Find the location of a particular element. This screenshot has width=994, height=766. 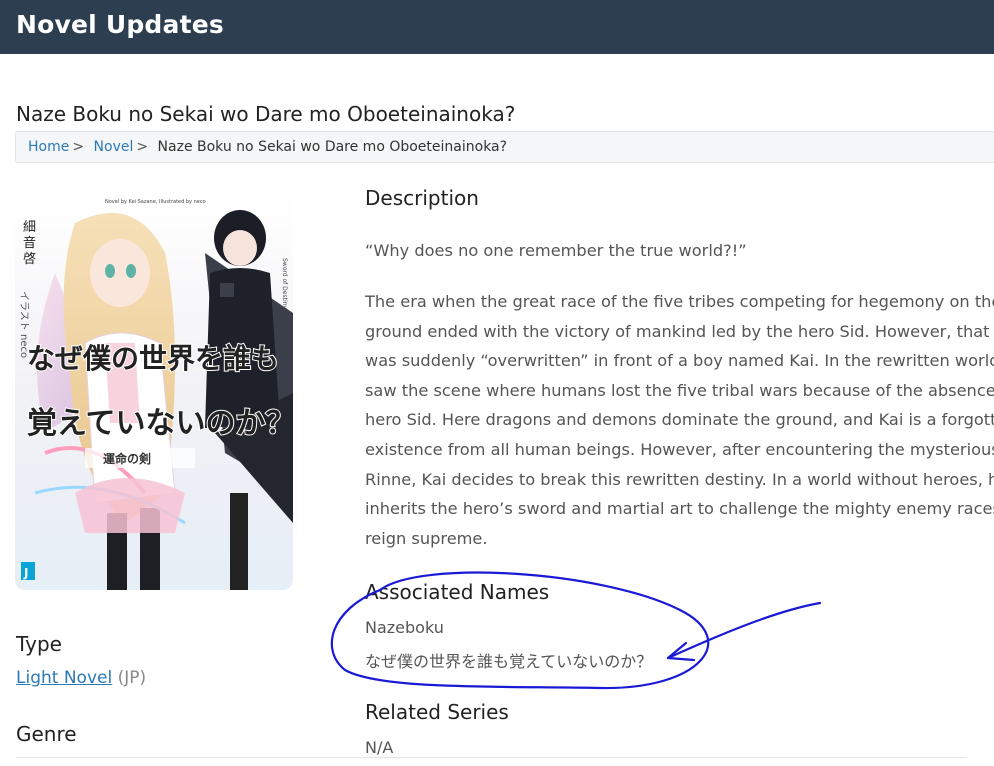

annotation-arrowhead is located at coordinates (681, 651).